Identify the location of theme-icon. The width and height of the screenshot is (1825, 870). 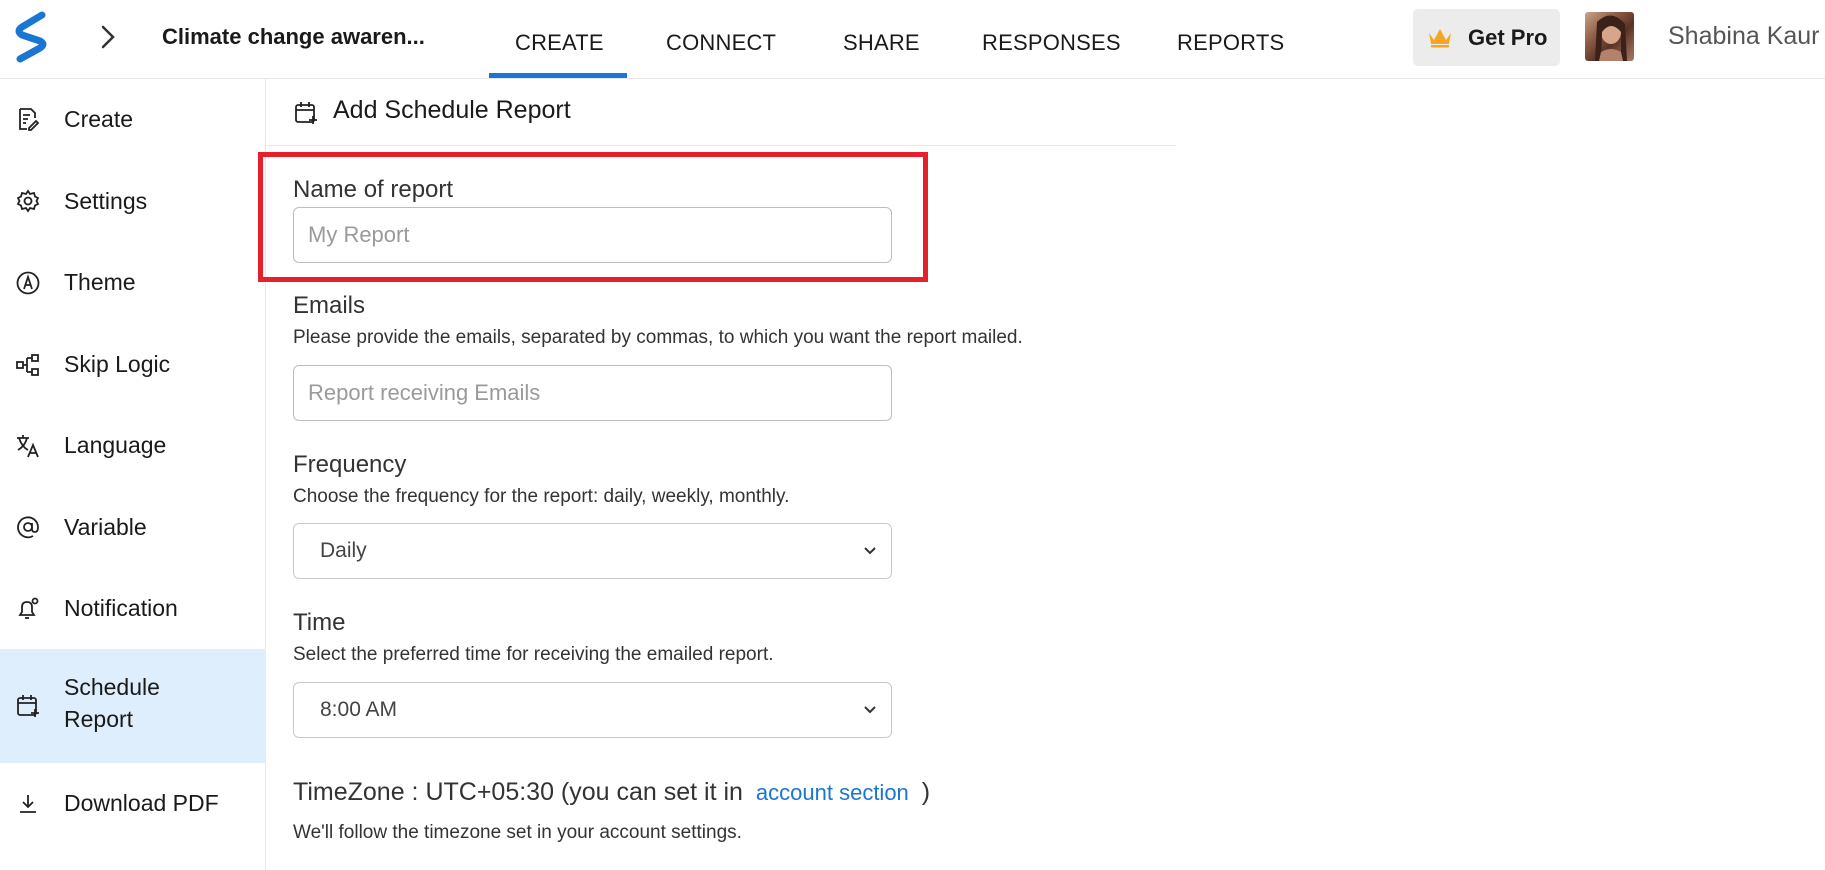
(28, 283).